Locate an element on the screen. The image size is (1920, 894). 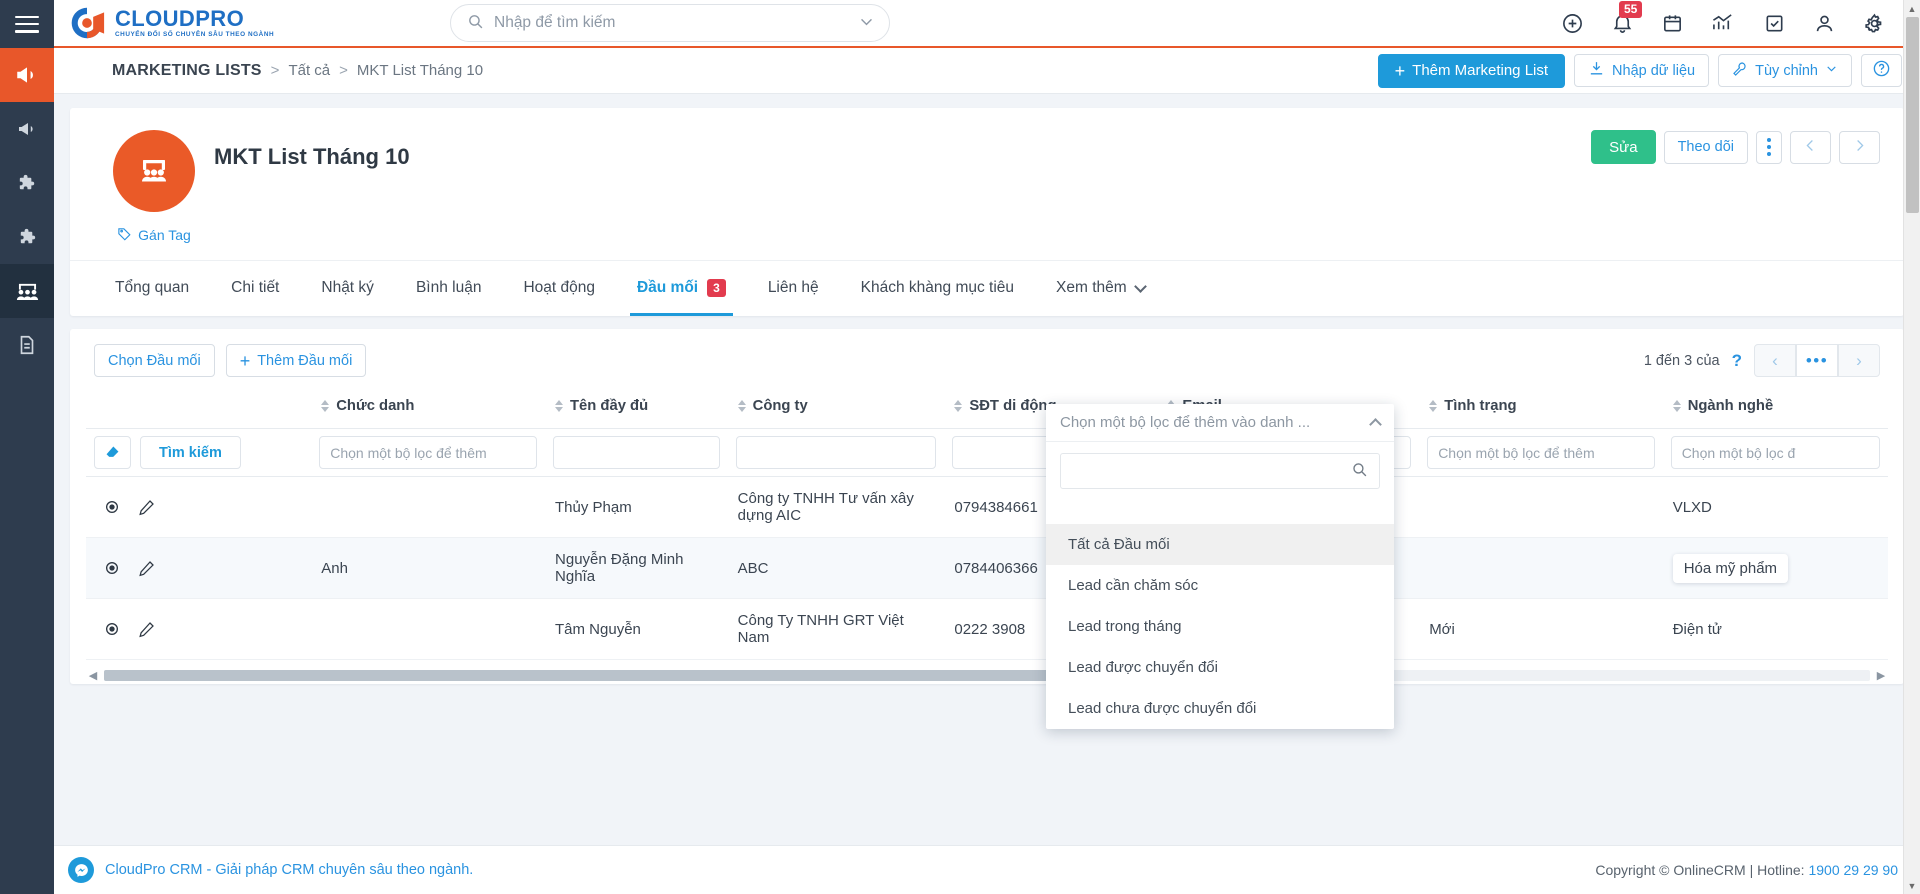
tab-3: Bình luận is located at coordinates (449, 288).